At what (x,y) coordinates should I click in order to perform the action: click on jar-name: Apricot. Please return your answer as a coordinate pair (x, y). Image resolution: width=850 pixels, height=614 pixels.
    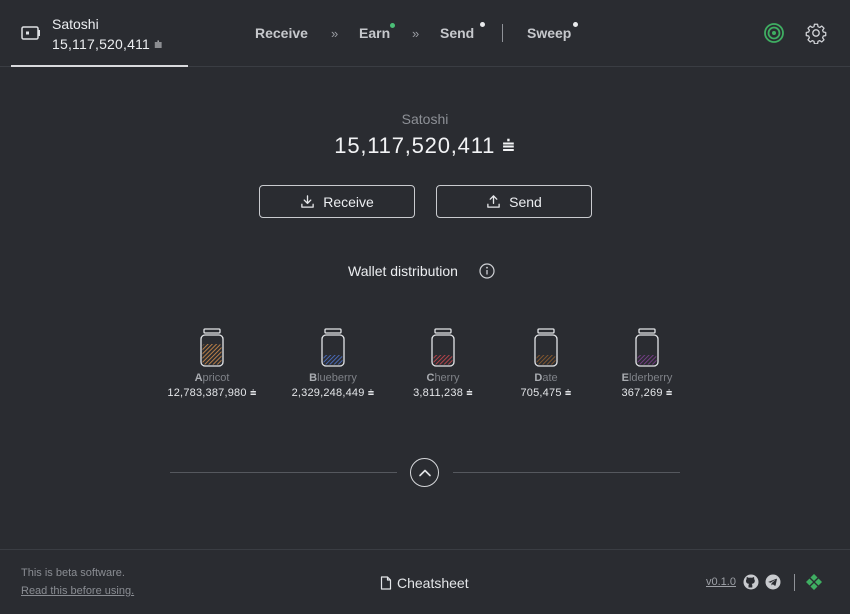
    Looking at the image, I should click on (212, 378).